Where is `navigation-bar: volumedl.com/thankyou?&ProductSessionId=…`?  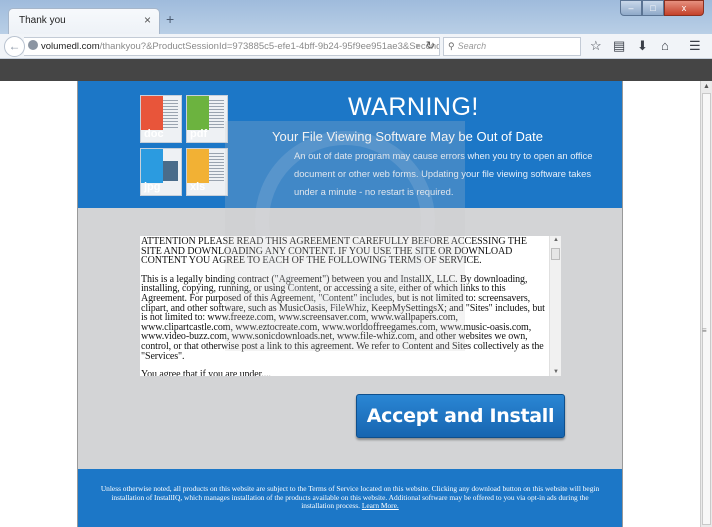 navigation-bar: volumedl.com/thankyou?&ProductSessionId=… is located at coordinates (356, 46).